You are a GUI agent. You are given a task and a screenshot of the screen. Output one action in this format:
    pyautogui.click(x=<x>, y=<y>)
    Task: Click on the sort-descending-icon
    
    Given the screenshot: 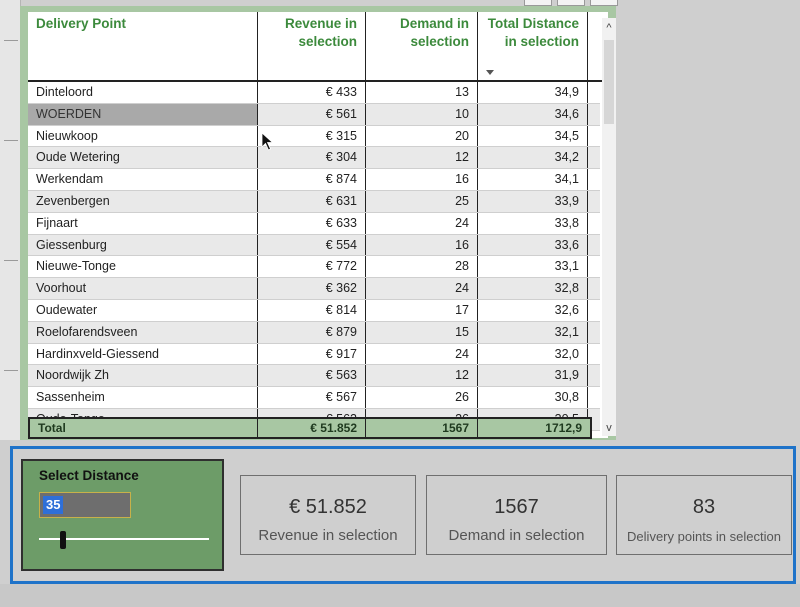 What is the action you would take?
    pyautogui.click(x=490, y=72)
    